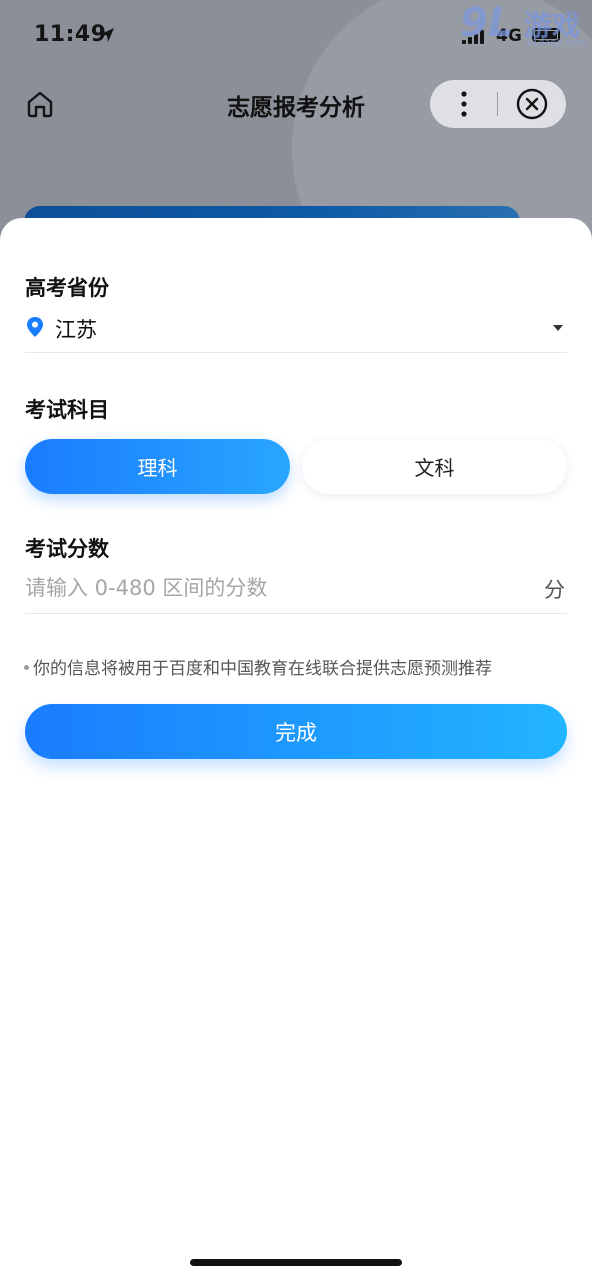  I want to click on submit-button: 完成, so click(296, 731).